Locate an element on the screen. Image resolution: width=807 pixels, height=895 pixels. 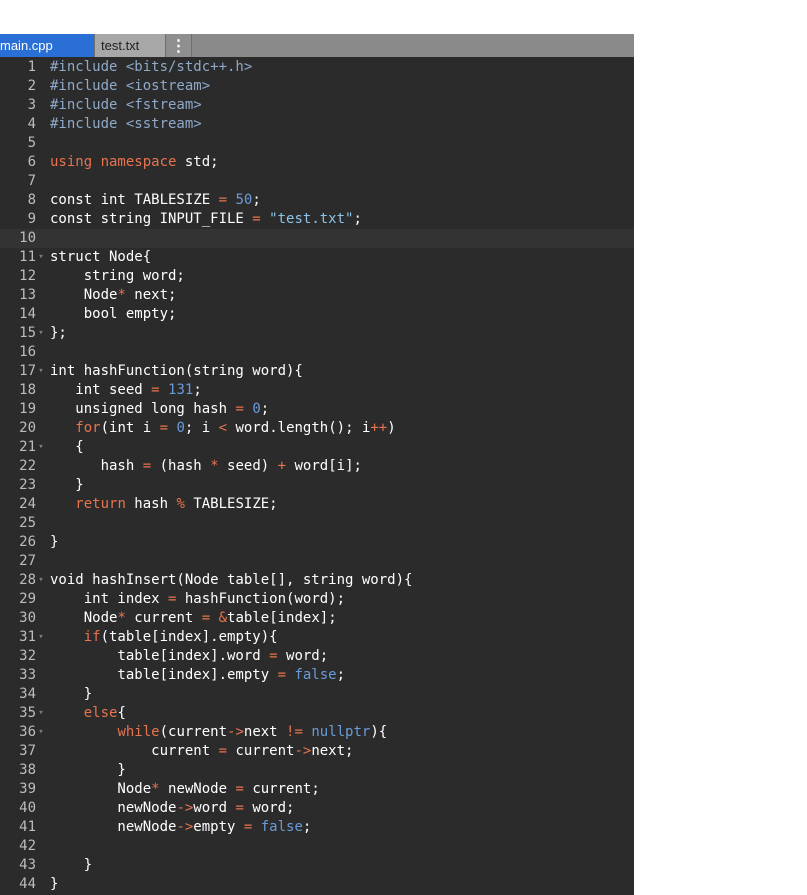
code-token: = is located at coordinates (223, 200).